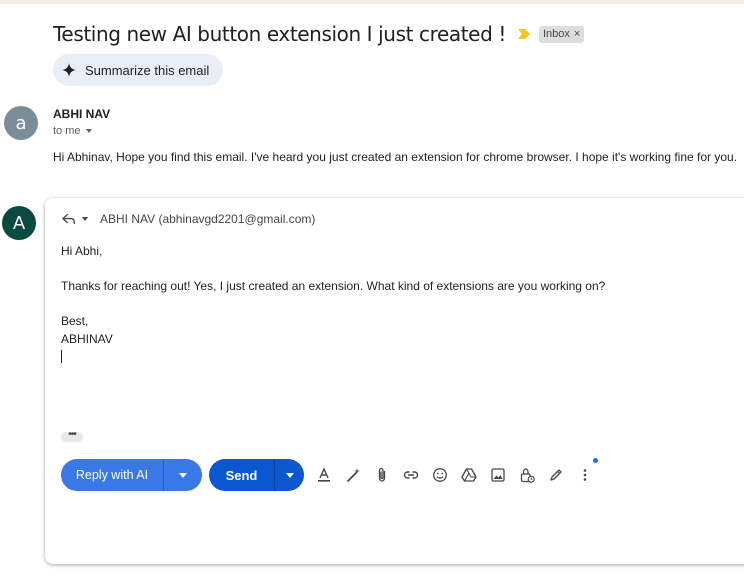 This screenshot has height=576, width=744. Describe the element at coordinates (74, 321) in the screenshot. I see `draft-signoff: Best,` at that location.